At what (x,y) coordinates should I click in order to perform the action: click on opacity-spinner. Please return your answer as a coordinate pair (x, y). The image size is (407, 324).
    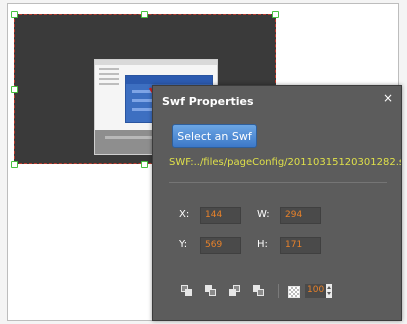
    Looking at the image, I should click on (329, 291).